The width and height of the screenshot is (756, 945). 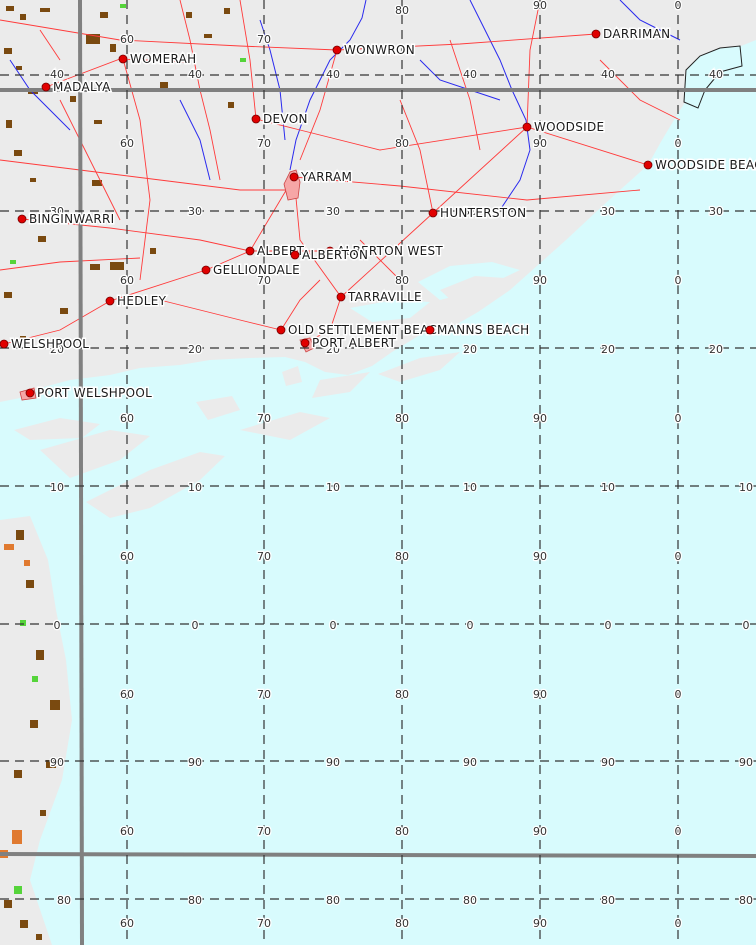 I want to click on place-womerah: WOMERAH, so click(x=158, y=59).